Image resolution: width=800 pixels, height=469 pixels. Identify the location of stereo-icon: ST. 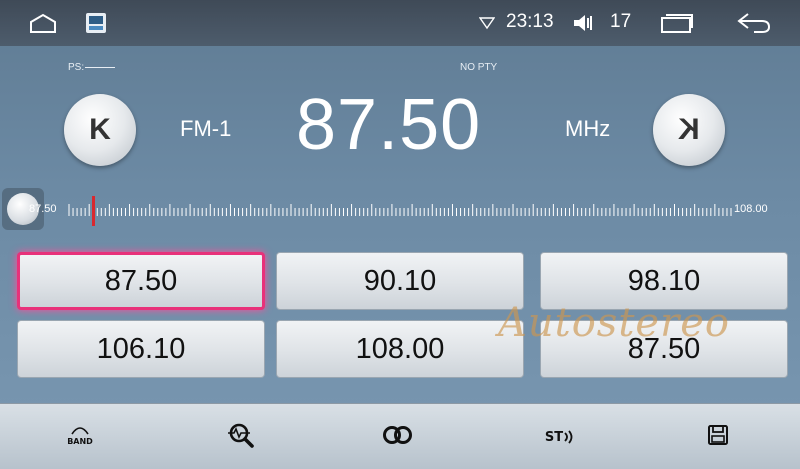
(560, 437).